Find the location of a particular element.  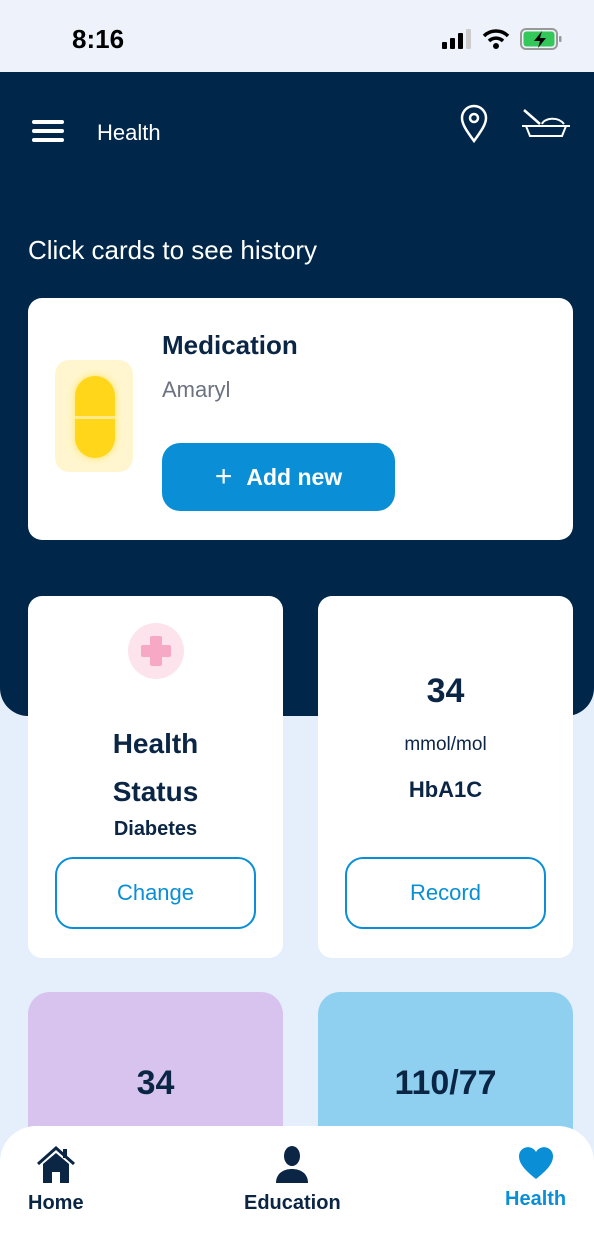

medication-name: Amaryl is located at coordinates (196, 389).